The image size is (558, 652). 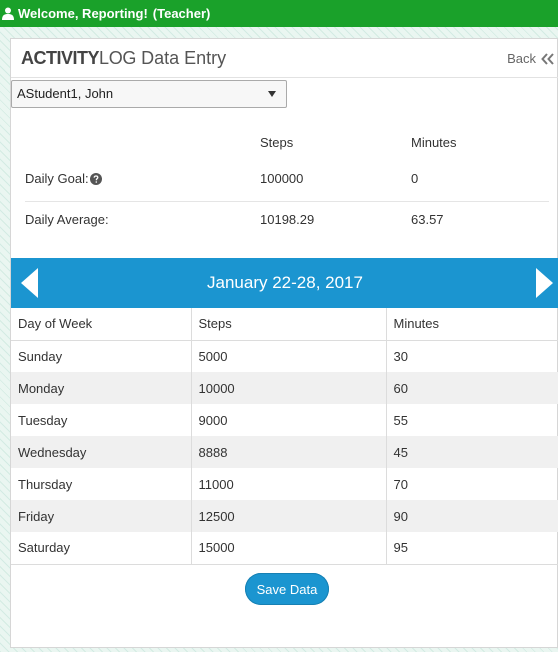 I want to click on day-cell: Thursday, so click(x=101, y=484).